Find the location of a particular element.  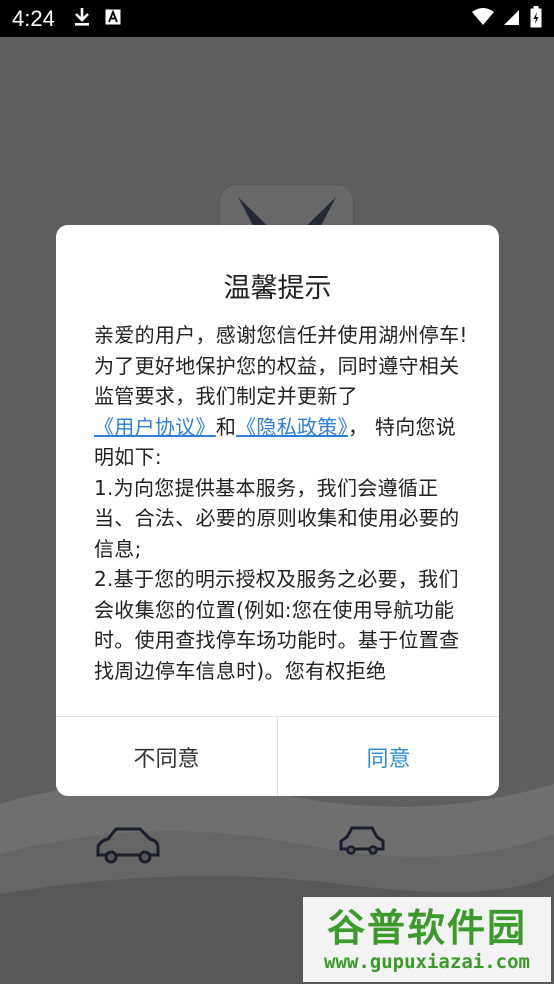

user-agreement-link: 《用户协议》 is located at coordinates (155, 427).